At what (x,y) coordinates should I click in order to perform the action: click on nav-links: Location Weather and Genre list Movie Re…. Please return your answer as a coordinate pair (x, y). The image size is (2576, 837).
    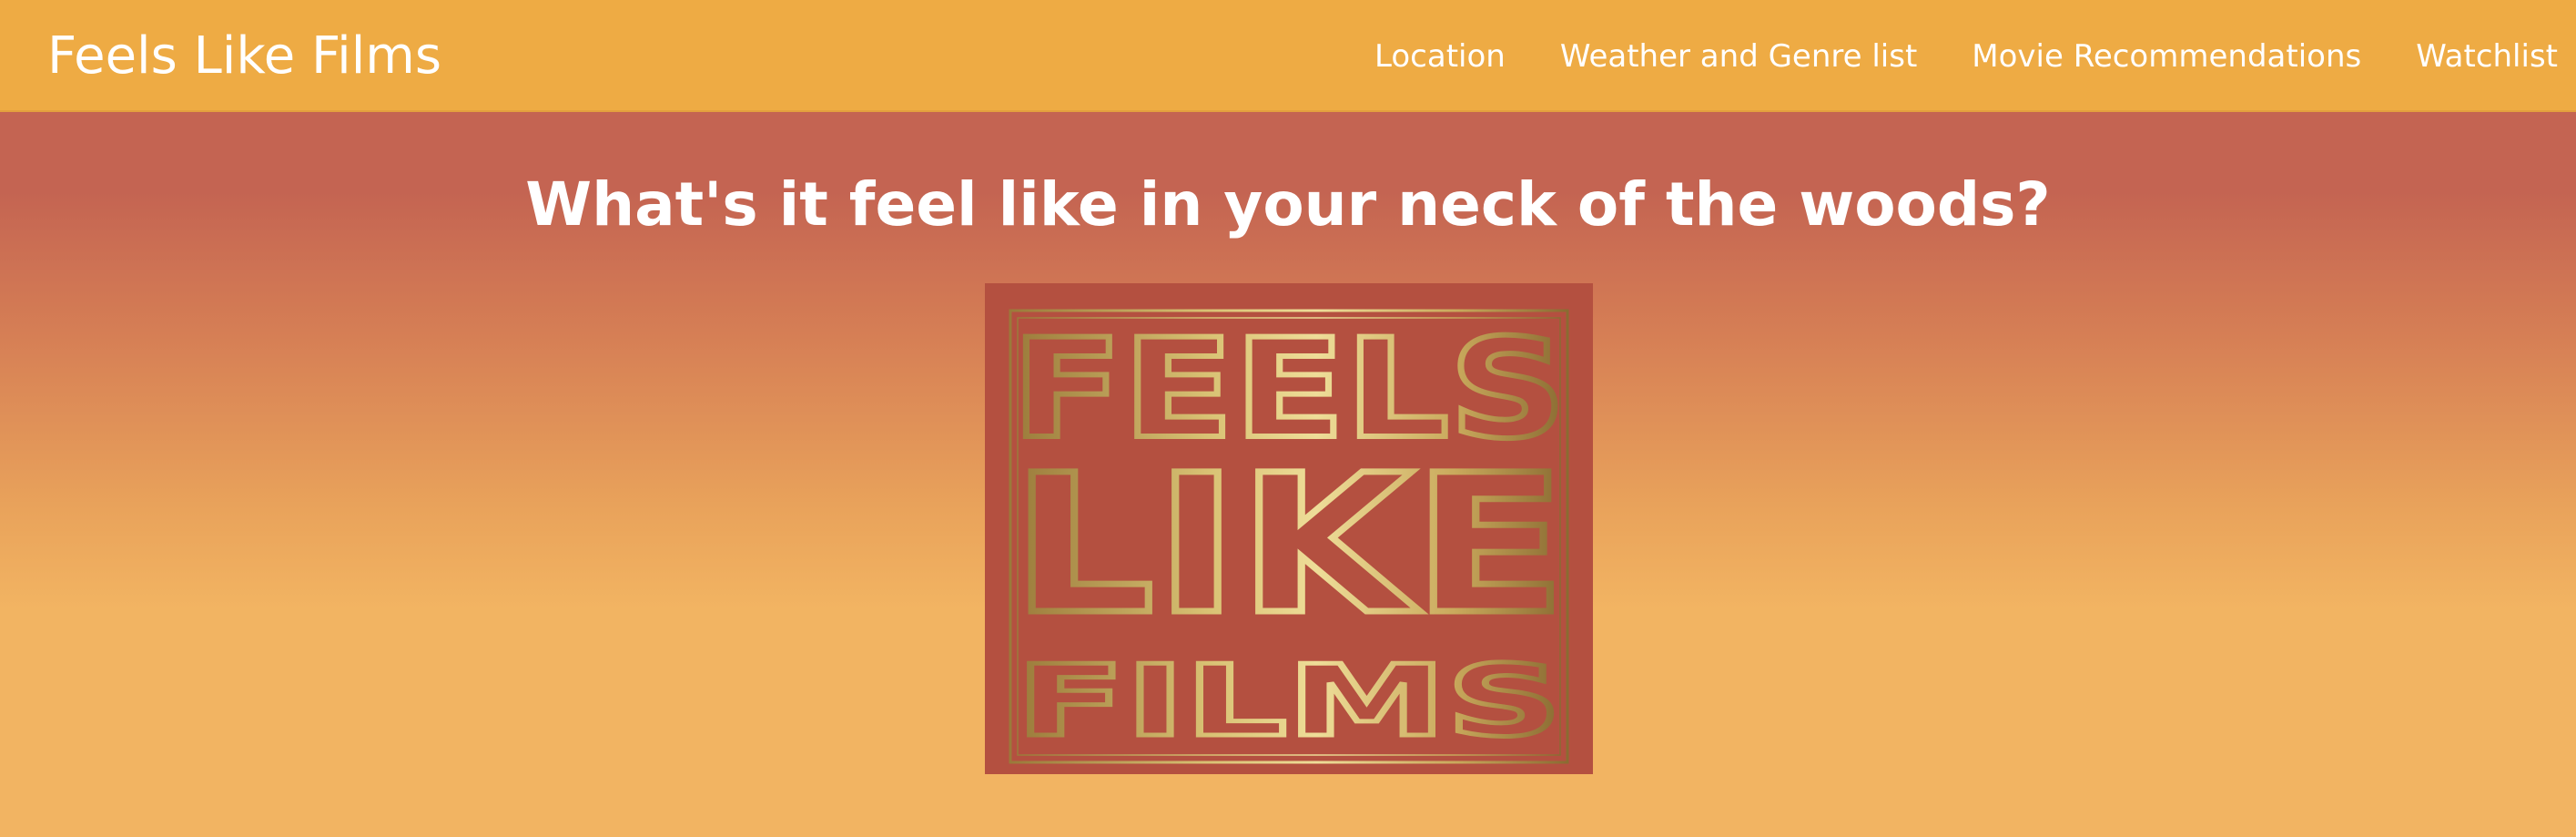
    Looking at the image, I should click on (1966, 56).